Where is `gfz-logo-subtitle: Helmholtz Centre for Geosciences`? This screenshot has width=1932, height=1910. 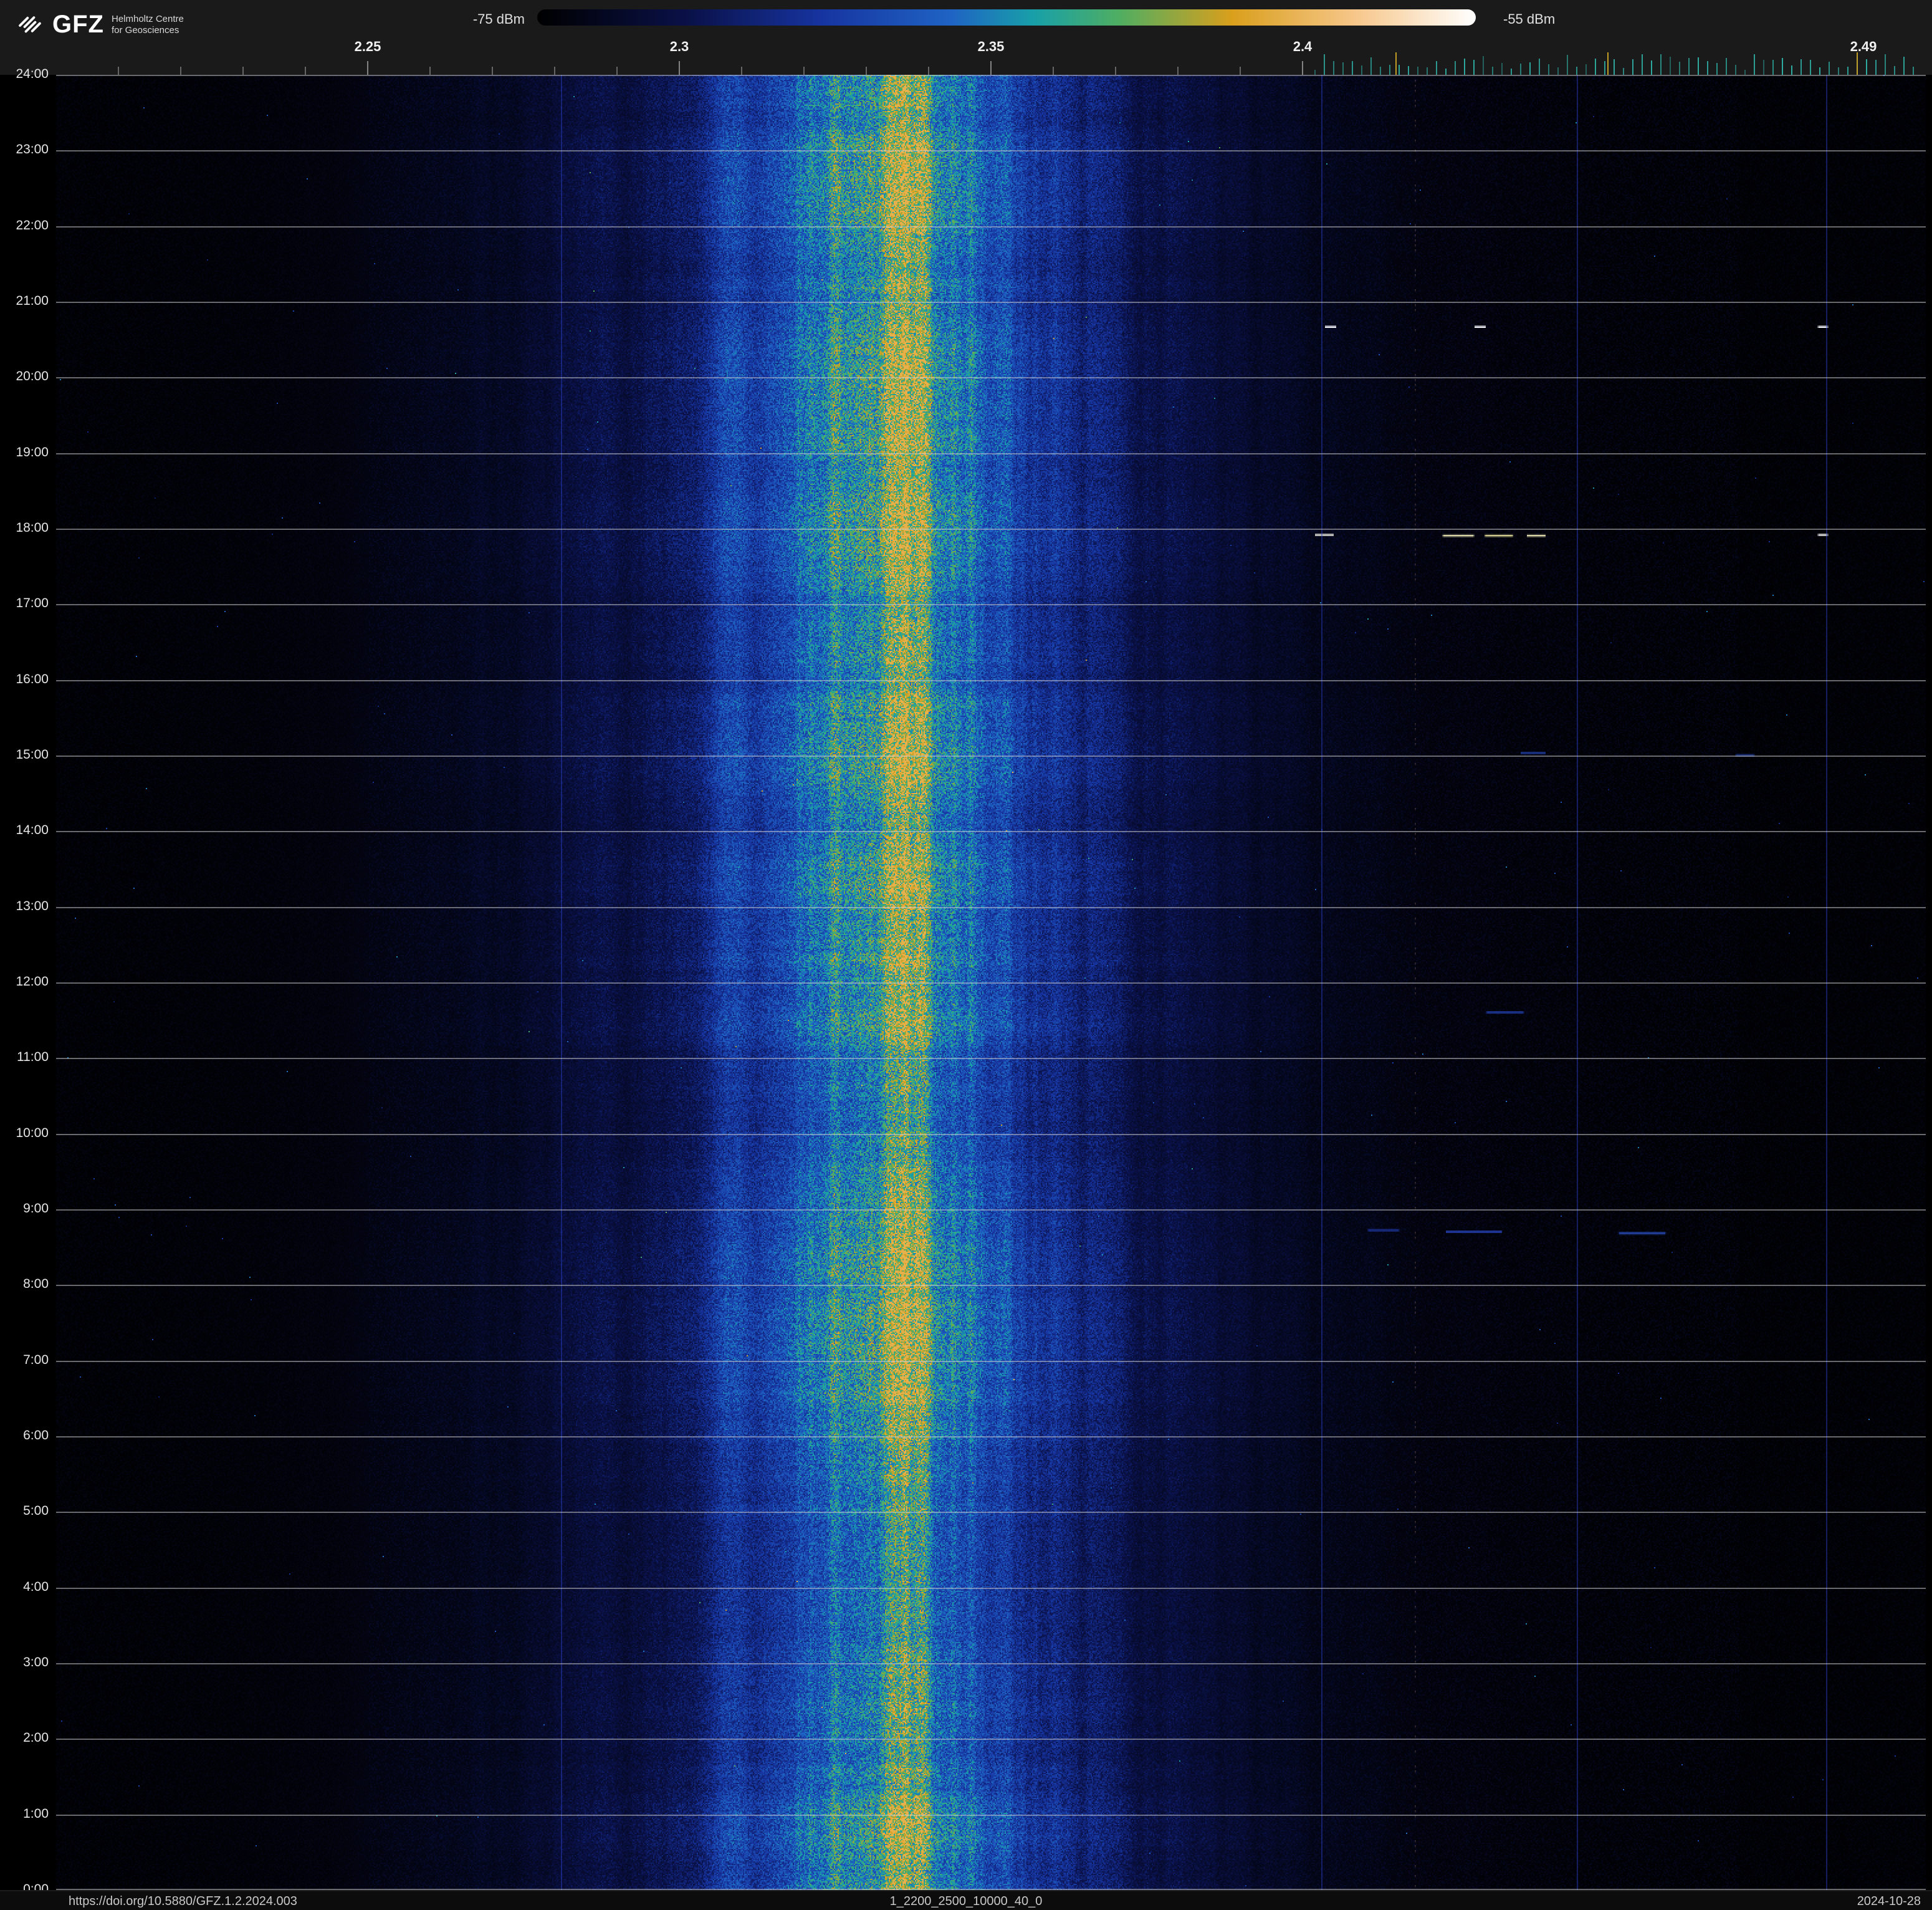
gfz-logo-subtitle: Helmholtz Centre for Geosciences is located at coordinates (148, 24).